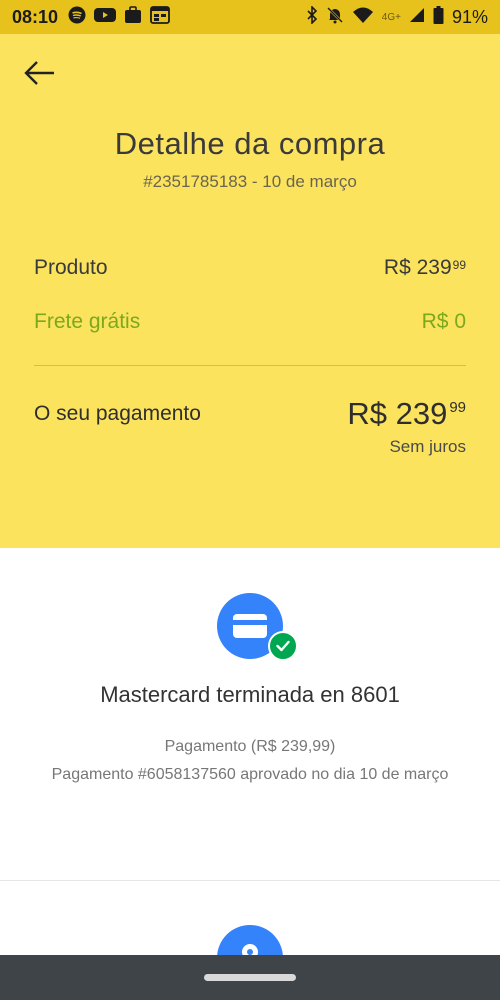 The image size is (500, 1000). I want to click on system-navigation-bar, so click(250, 977).